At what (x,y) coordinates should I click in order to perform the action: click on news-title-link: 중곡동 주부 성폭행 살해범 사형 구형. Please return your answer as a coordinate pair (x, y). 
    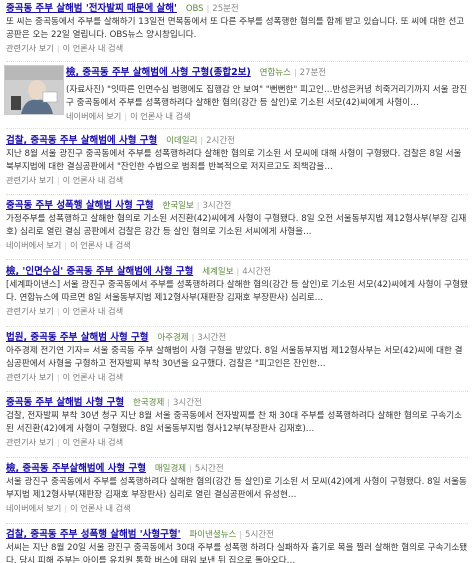
    Looking at the image, I should click on (80, 205).